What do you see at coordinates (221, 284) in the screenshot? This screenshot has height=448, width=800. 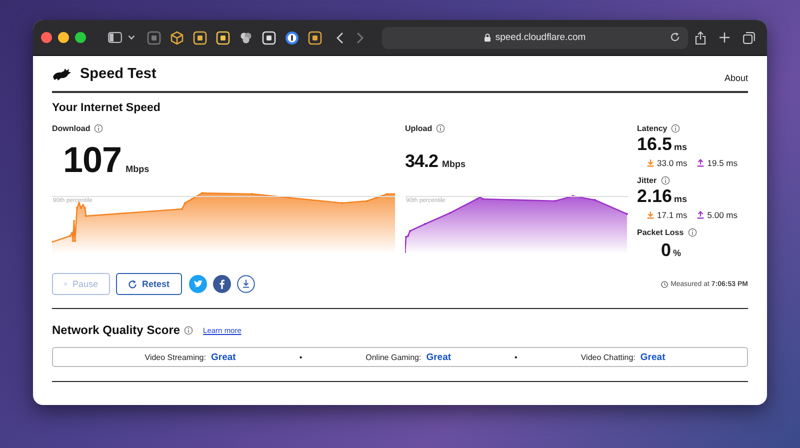 I see `facebook-icon` at bounding box center [221, 284].